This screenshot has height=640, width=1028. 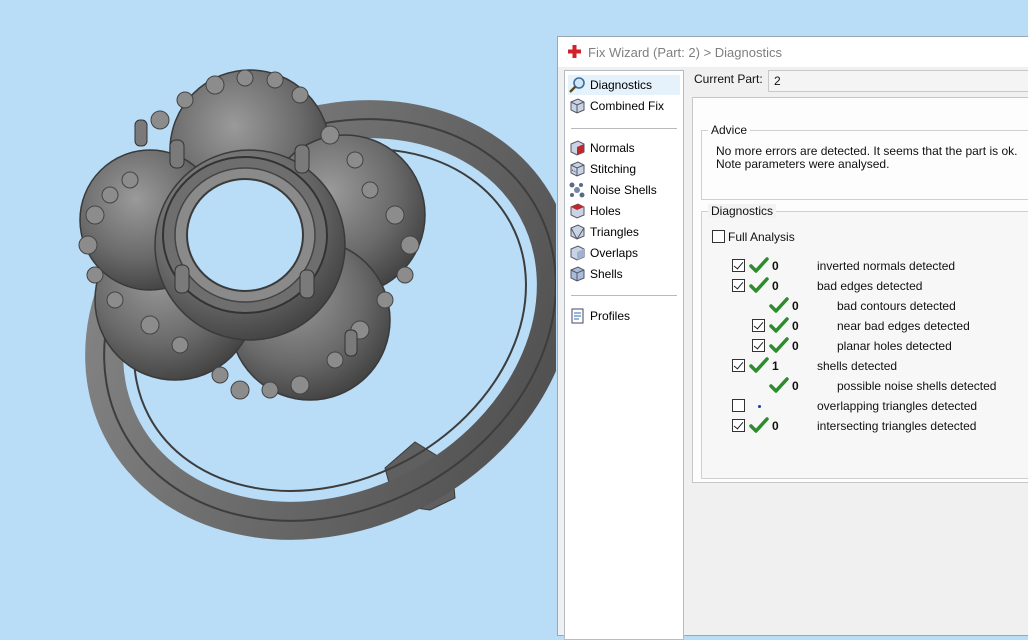 What do you see at coordinates (627, 106) in the screenshot?
I see `nav-label-combined-fix: Combined Fix` at bounding box center [627, 106].